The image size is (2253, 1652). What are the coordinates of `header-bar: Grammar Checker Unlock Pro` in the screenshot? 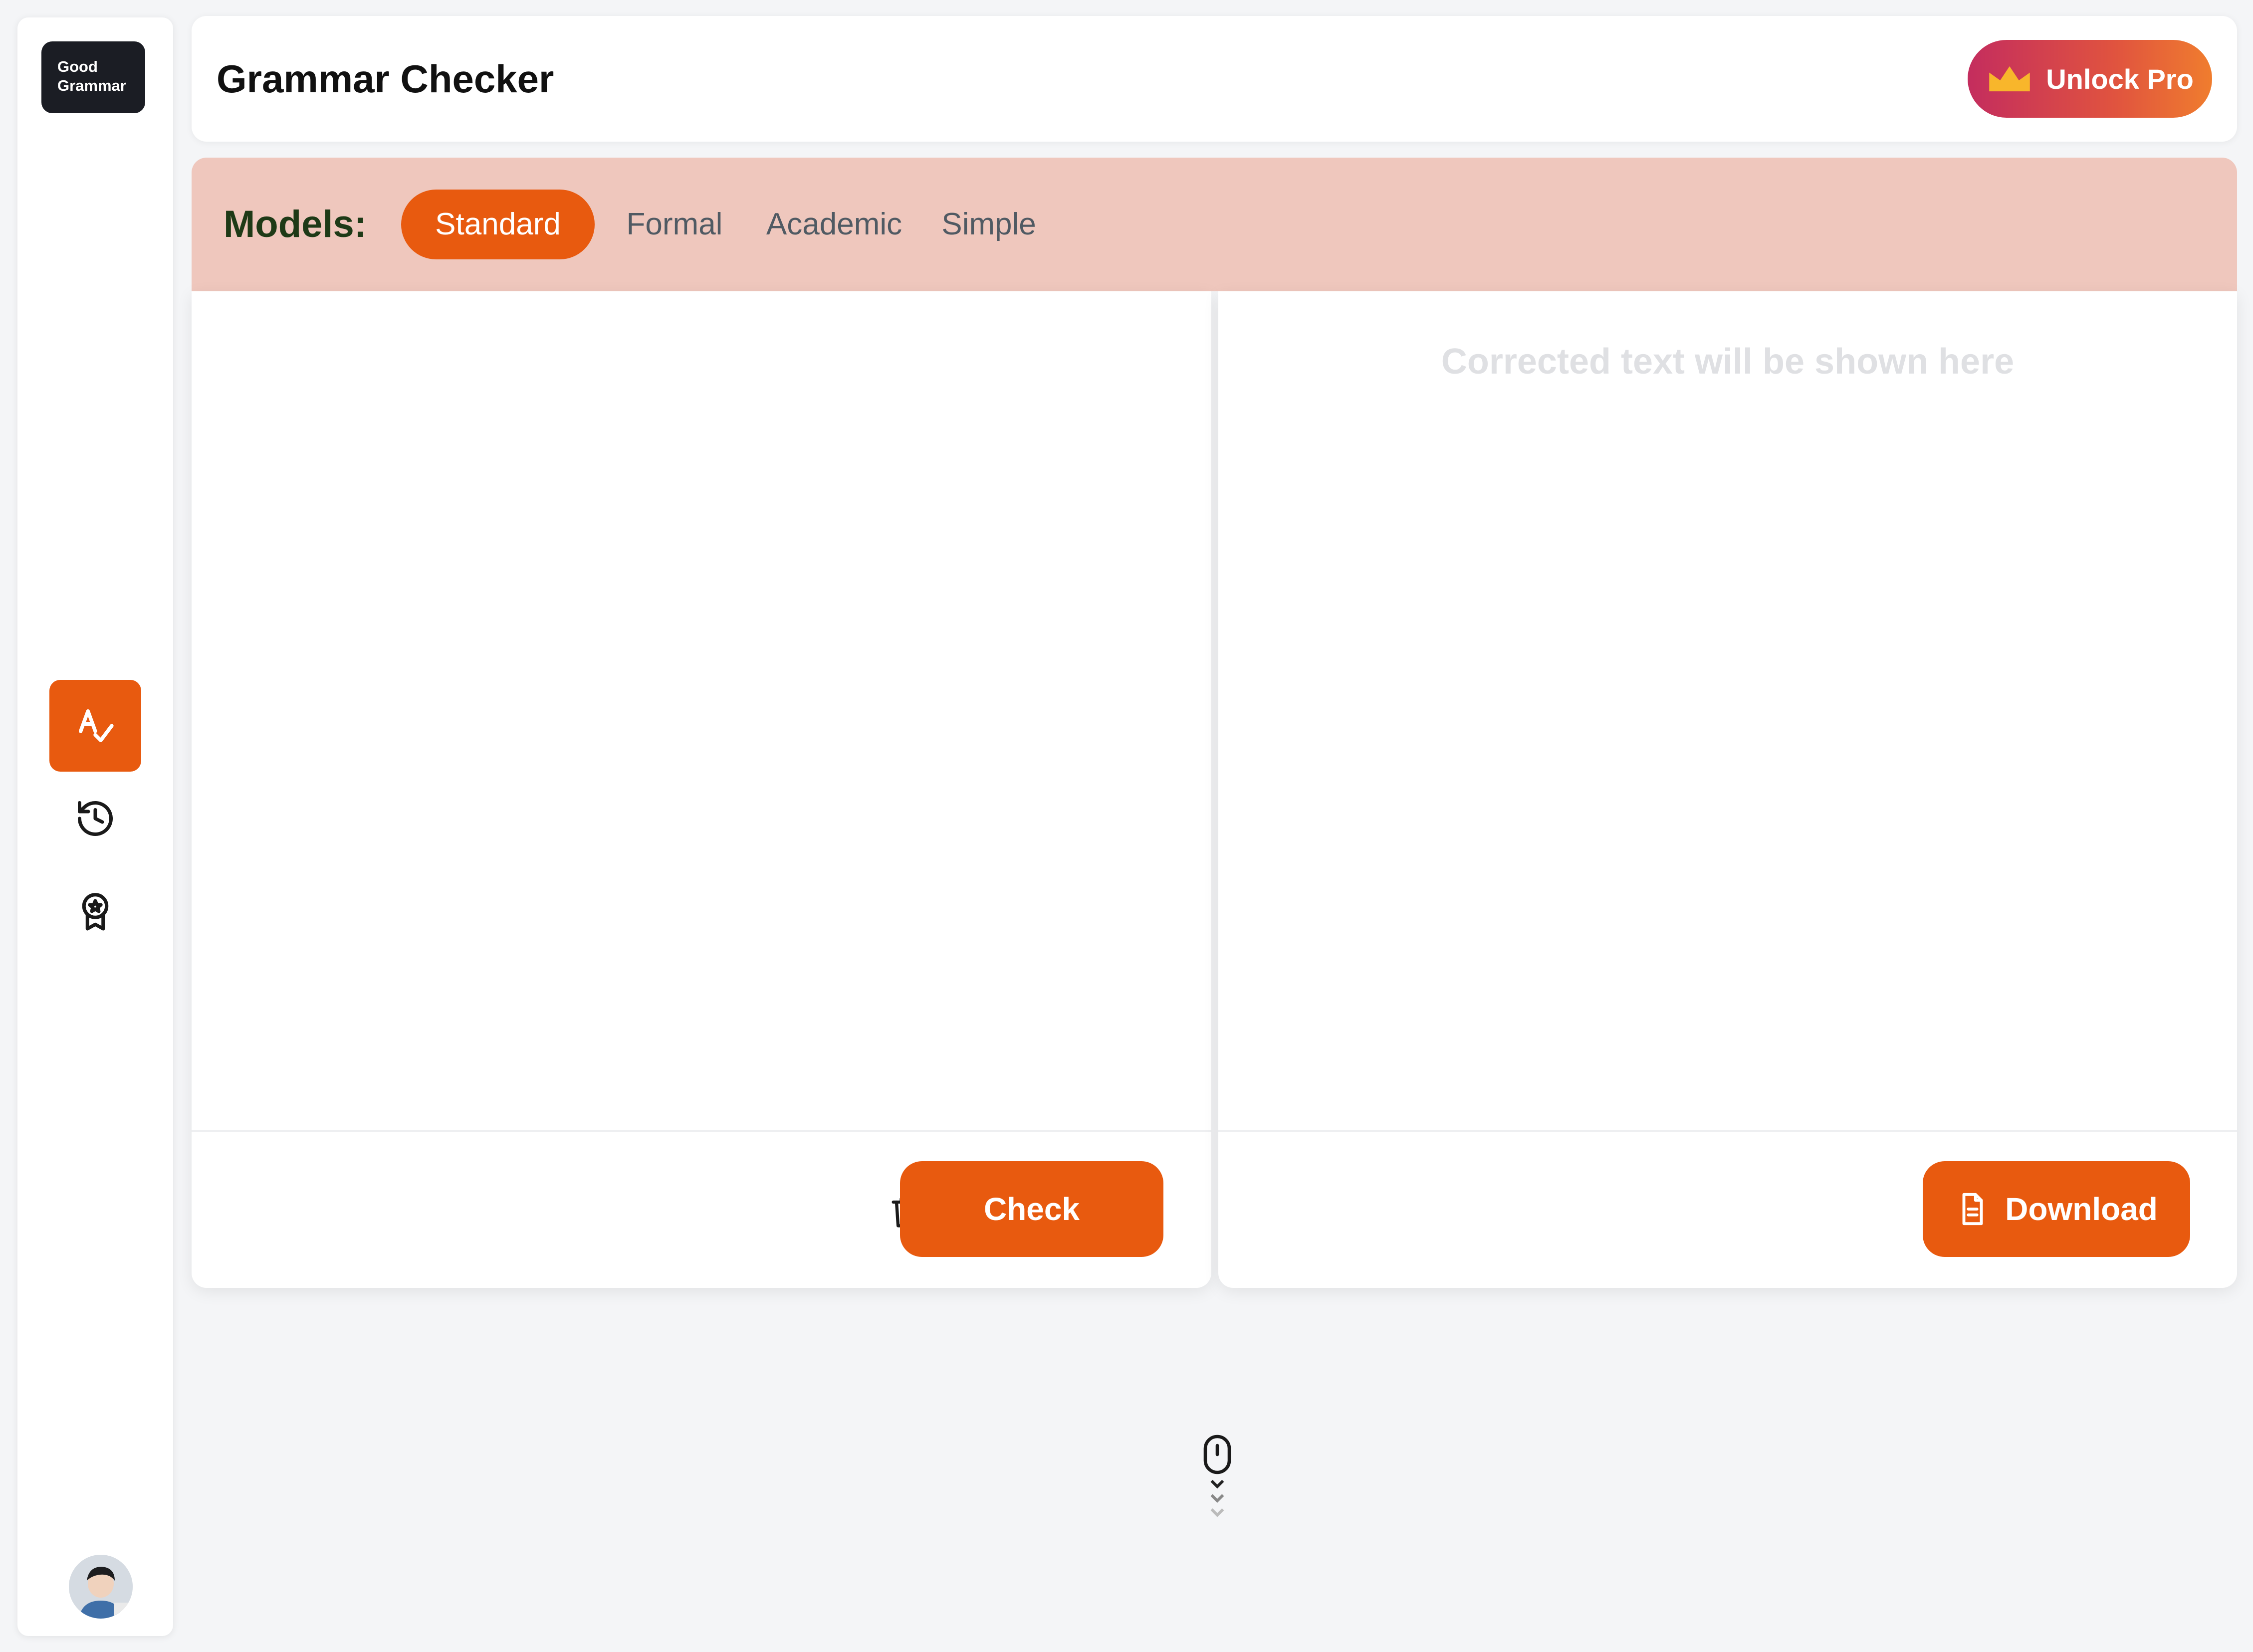 It's located at (1214, 79).